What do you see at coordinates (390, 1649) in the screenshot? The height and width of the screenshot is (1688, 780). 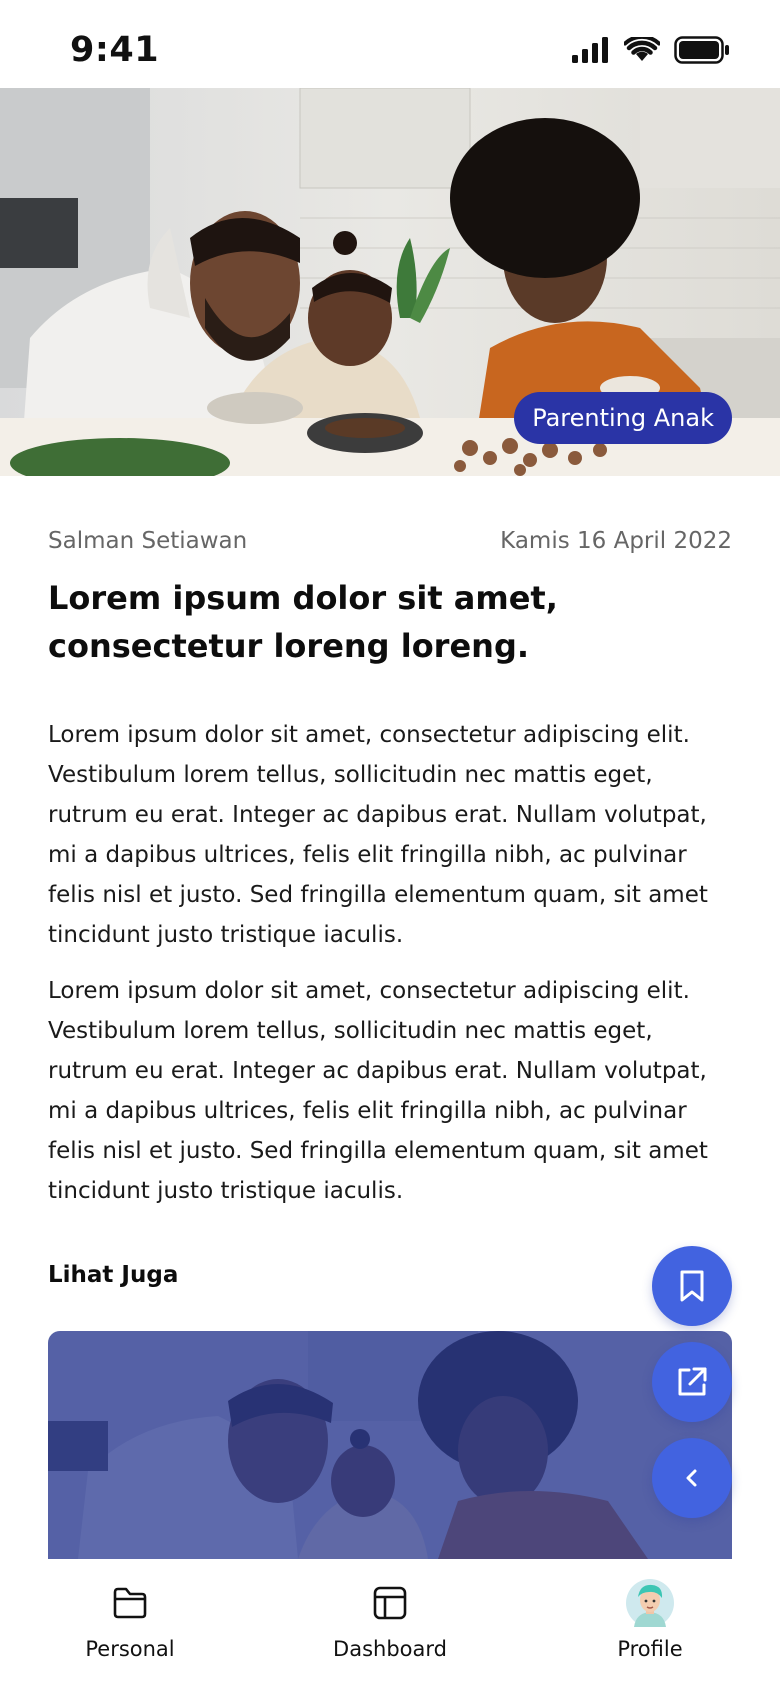 I see `nav-label-dashboard: Dashboard` at bounding box center [390, 1649].